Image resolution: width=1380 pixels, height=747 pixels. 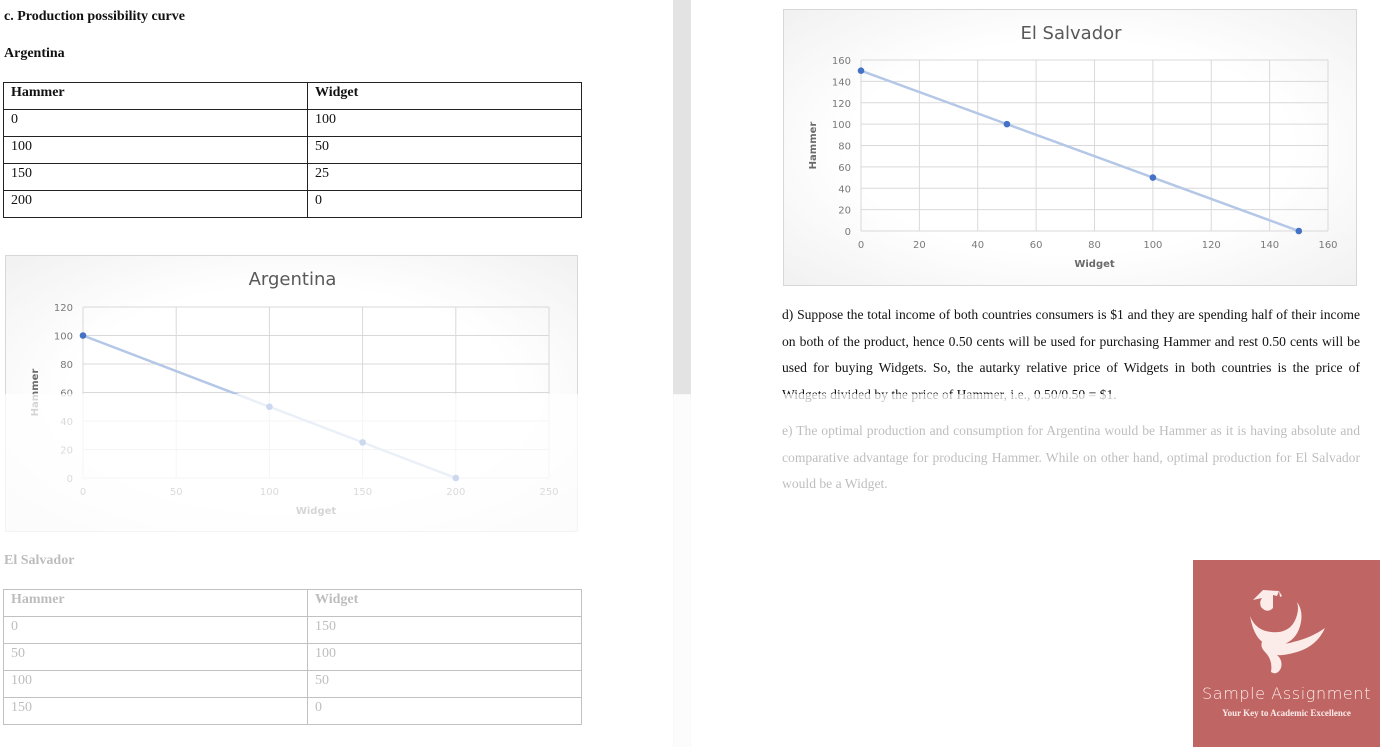 I want to click on chart-title: El Salvador, so click(x=1071, y=33).